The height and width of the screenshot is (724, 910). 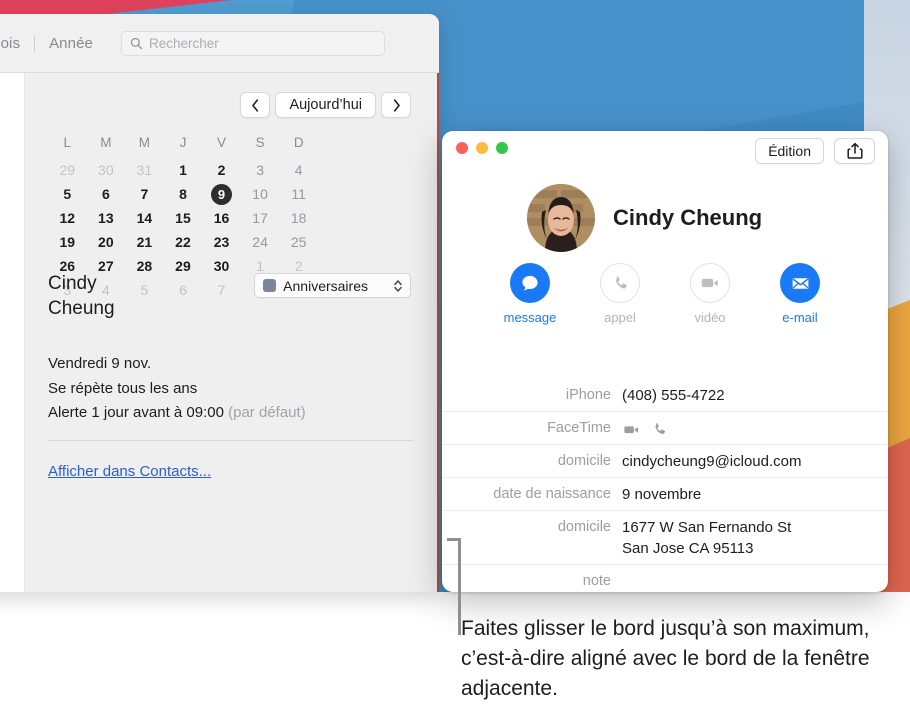 I want to click on calendar-day-cell: 17, so click(x=260, y=218).